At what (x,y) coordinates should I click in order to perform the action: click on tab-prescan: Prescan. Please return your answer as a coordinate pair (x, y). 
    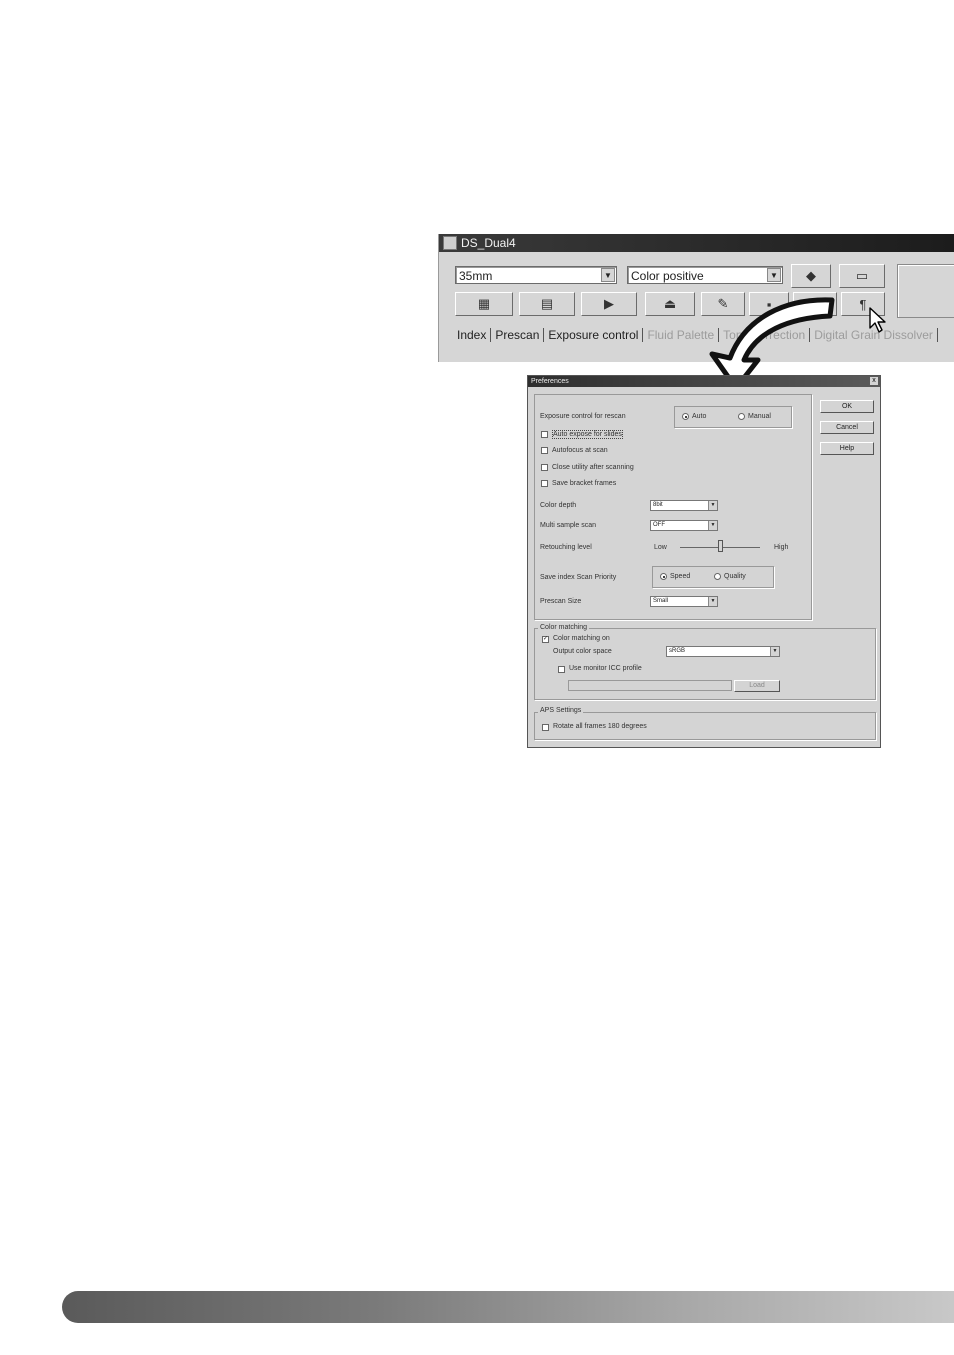
    Looking at the image, I should click on (518, 335).